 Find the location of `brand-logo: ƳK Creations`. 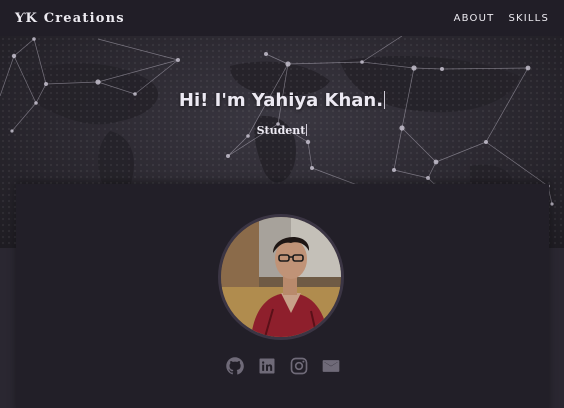

brand-logo: ƳK Creations is located at coordinates (70, 18).